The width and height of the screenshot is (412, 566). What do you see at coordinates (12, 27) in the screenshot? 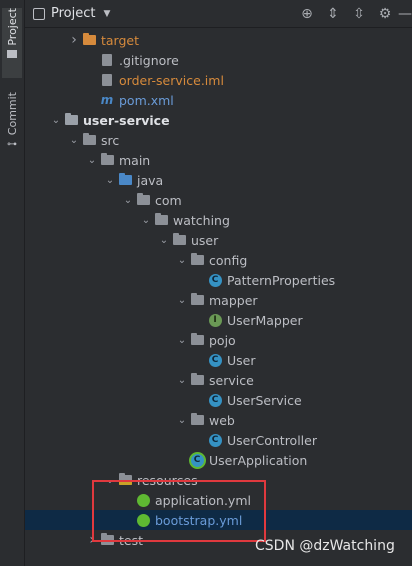
I see `project-tool-label: Project` at bounding box center [12, 27].